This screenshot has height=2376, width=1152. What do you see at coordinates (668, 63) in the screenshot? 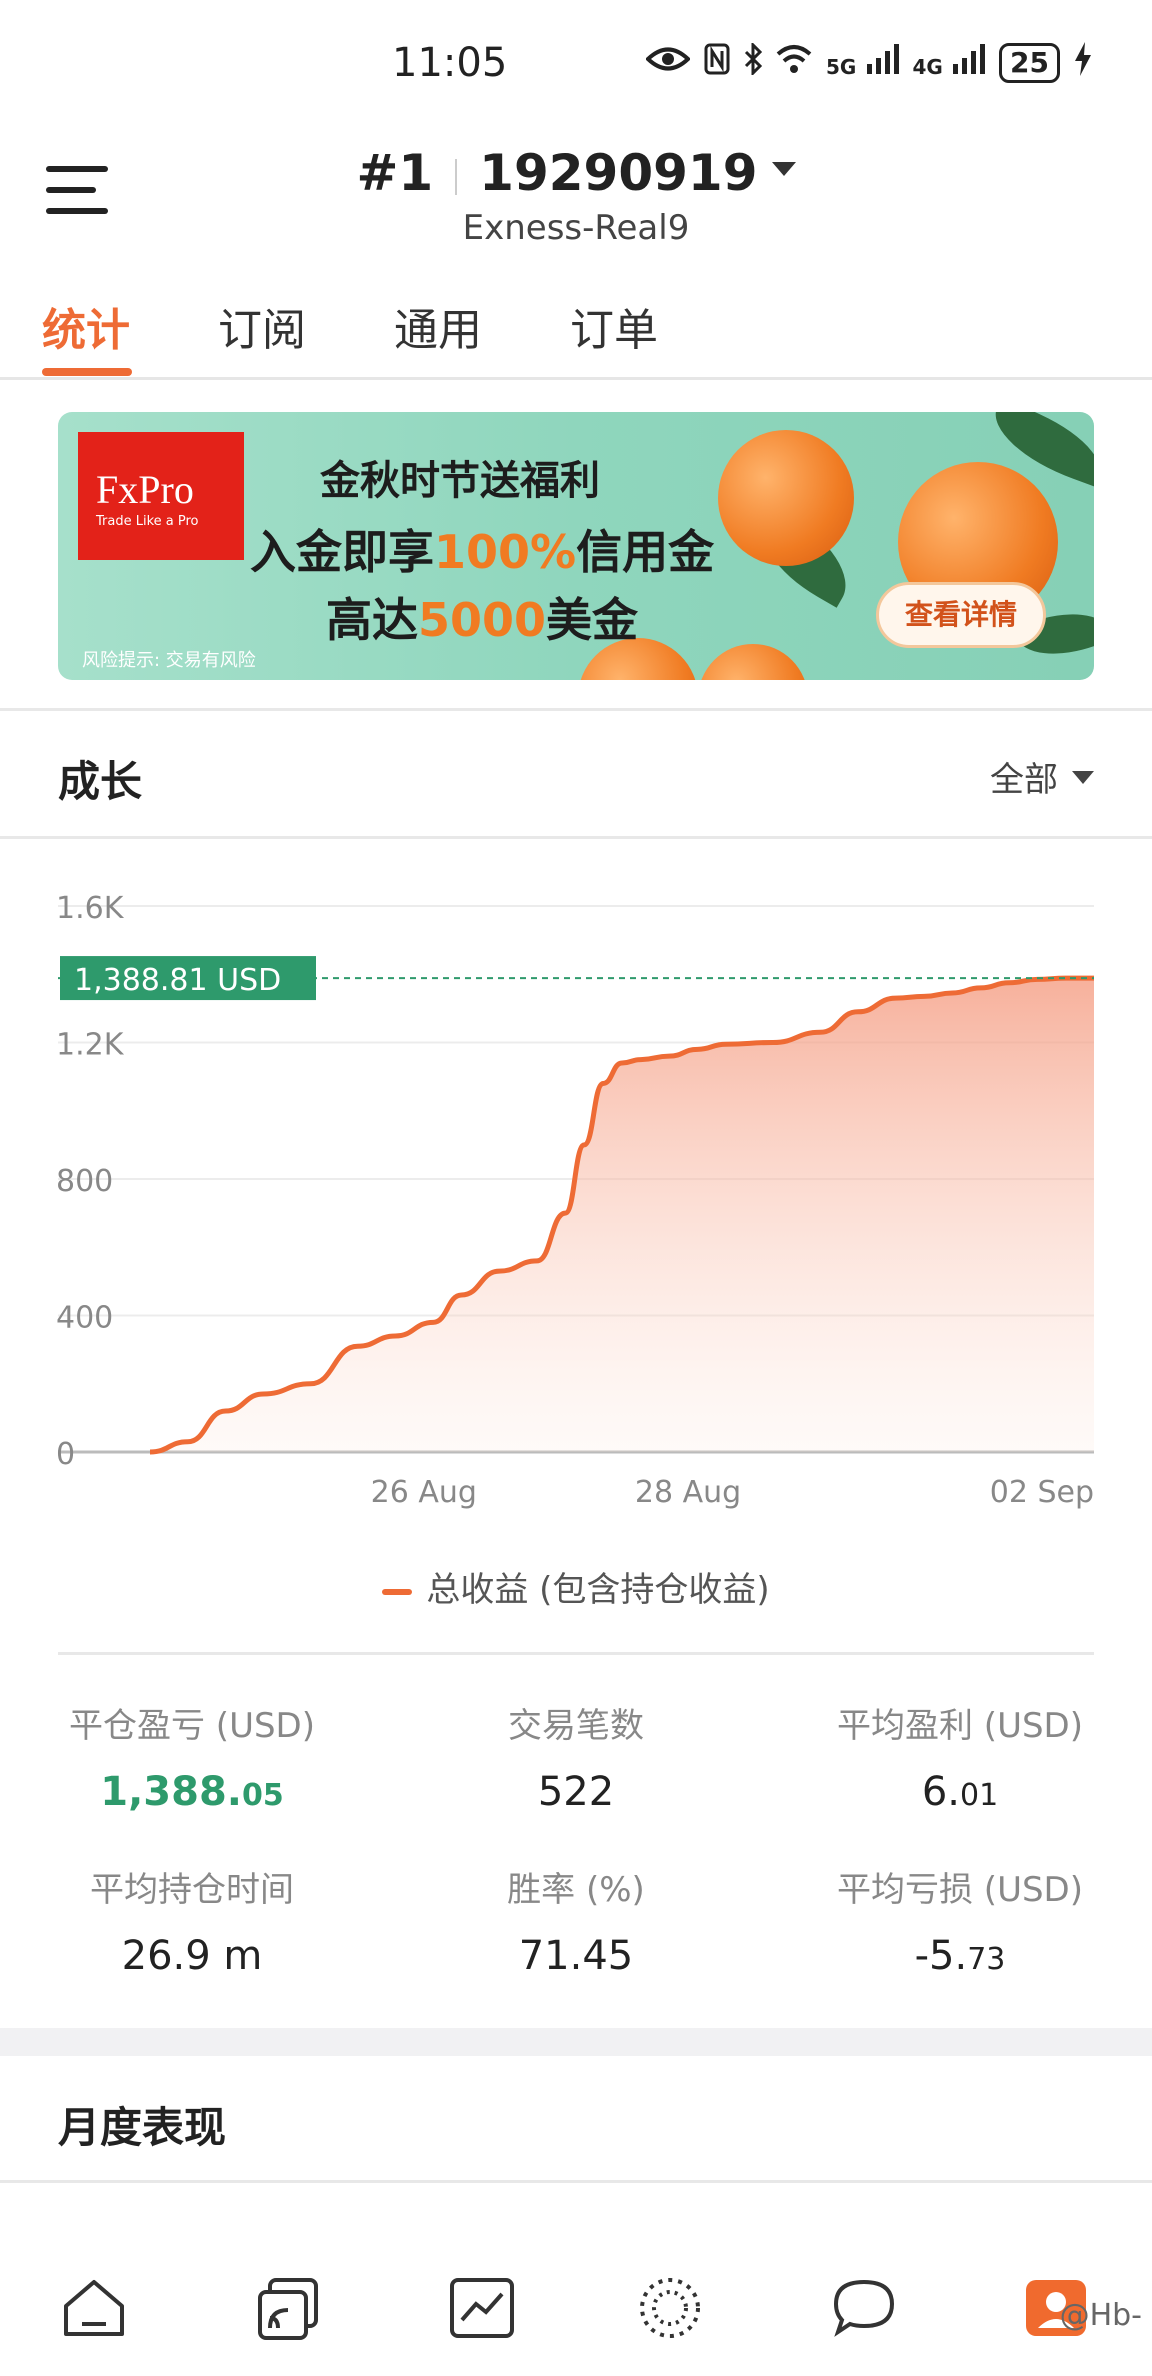
I see `eye-icon` at bounding box center [668, 63].